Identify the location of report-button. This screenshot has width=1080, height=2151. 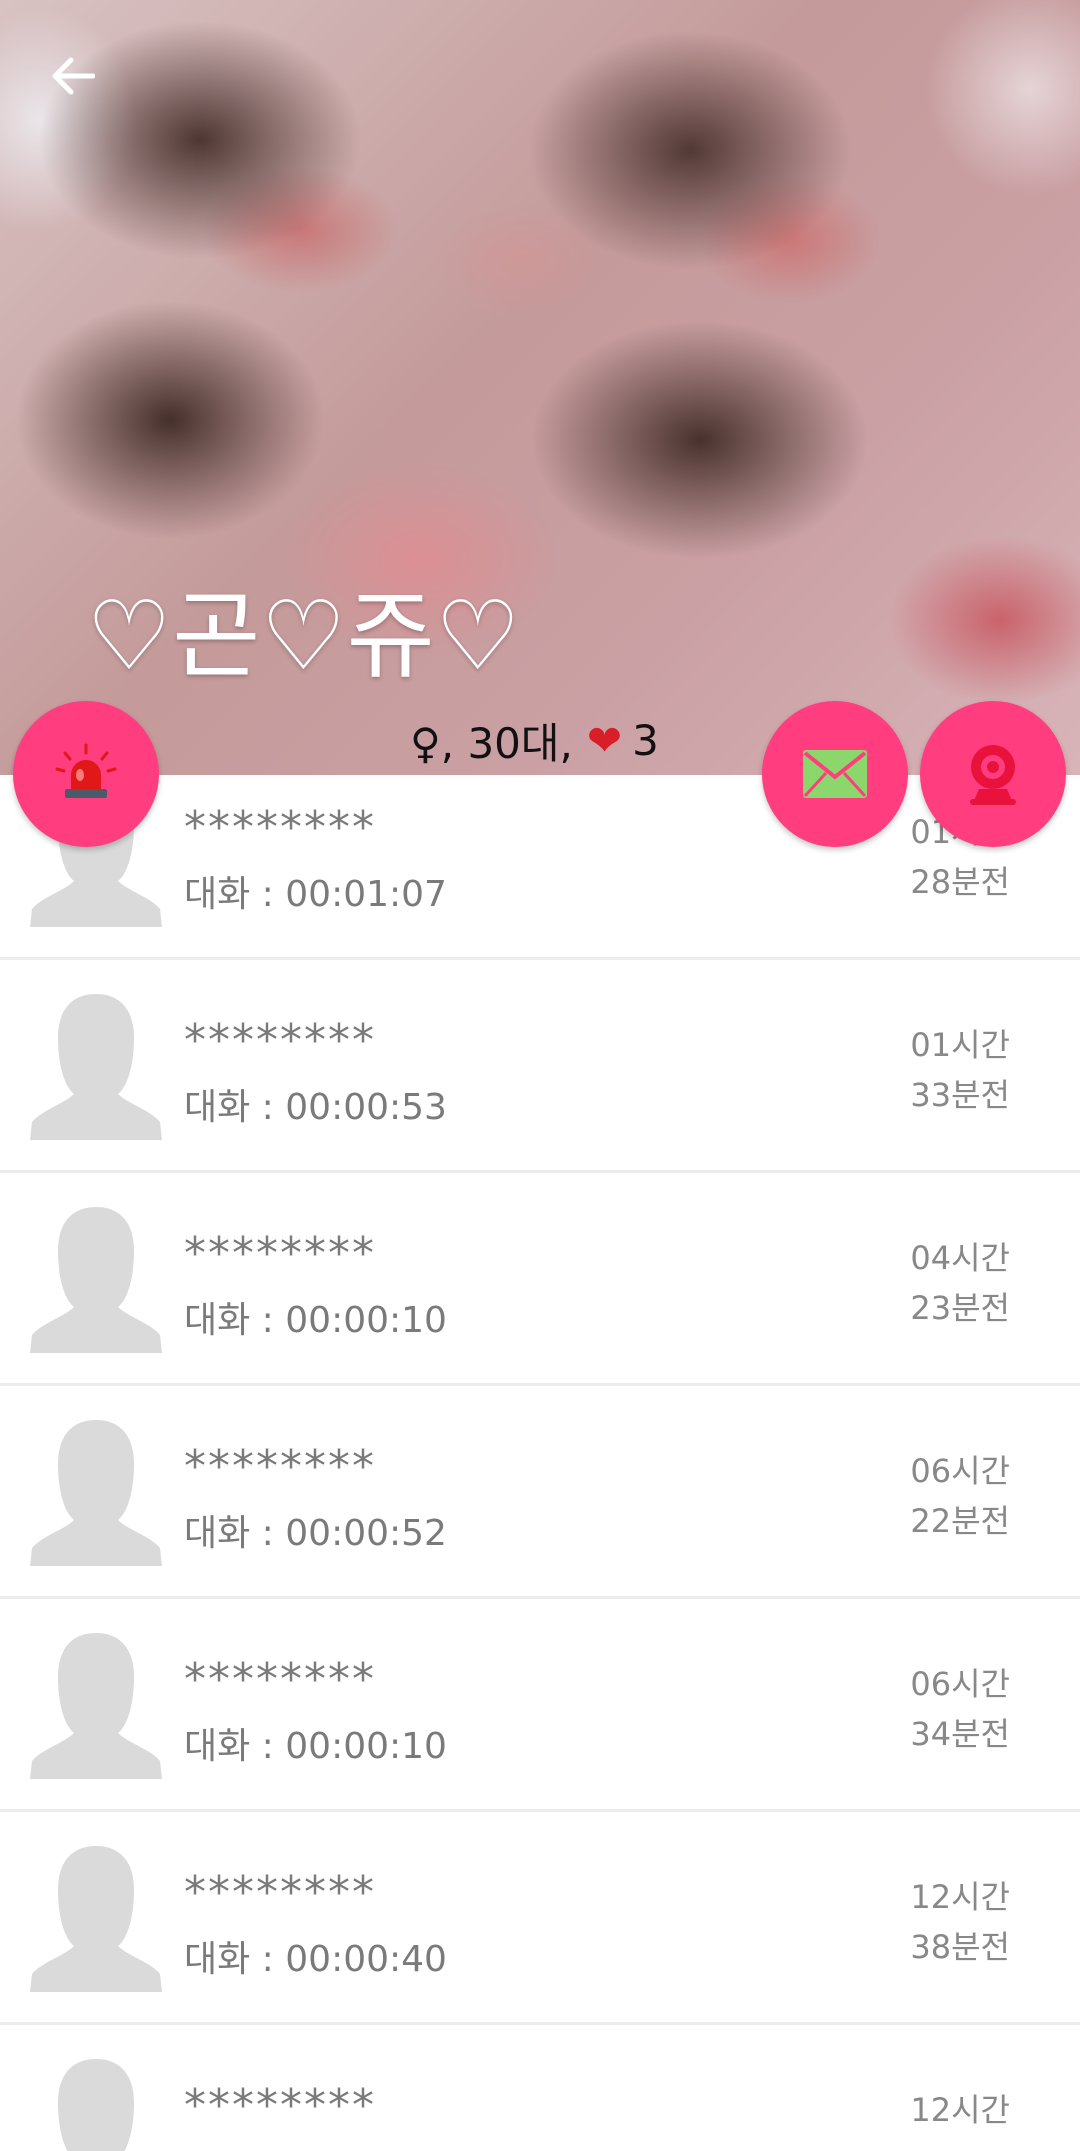
(86, 774).